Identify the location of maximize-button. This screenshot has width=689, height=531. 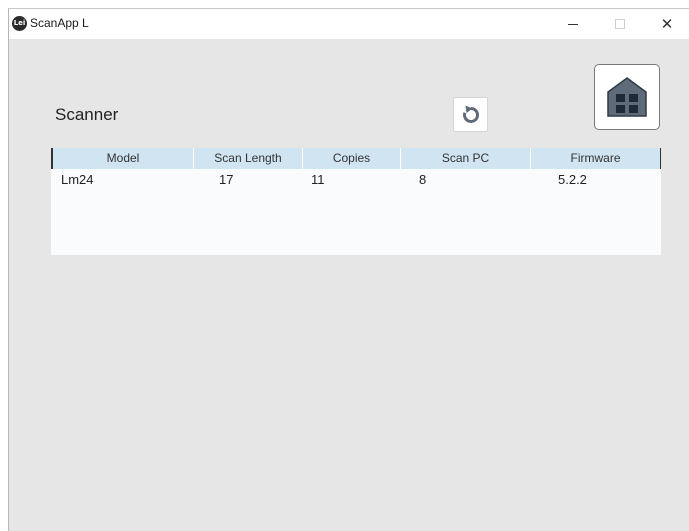
(620, 24).